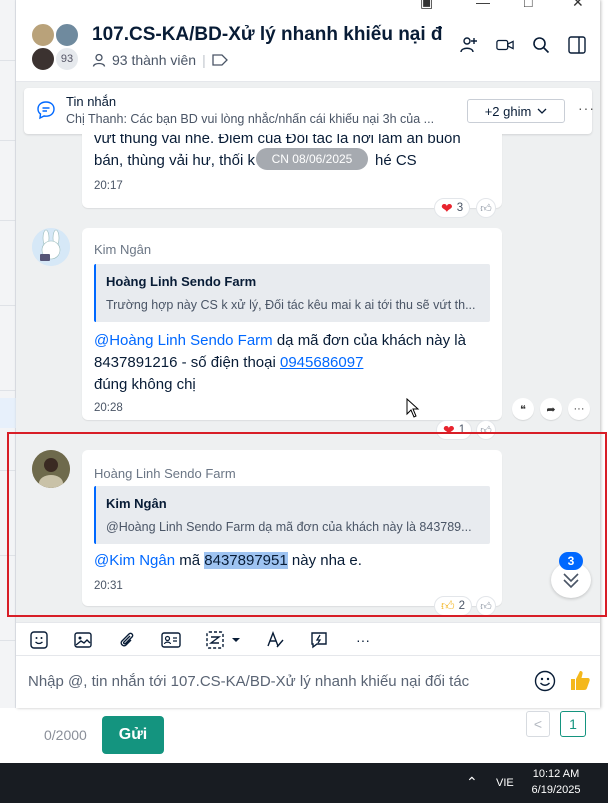 Image resolution: width=608 pixels, height=803 pixels. What do you see at coordinates (67, 59) in the screenshot?
I see `member-overflow-count: 93` at bounding box center [67, 59].